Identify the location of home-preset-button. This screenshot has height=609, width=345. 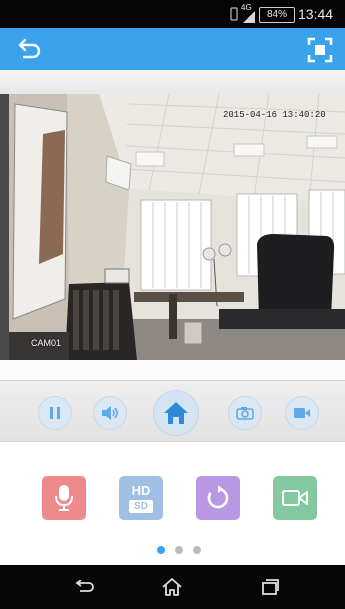
(176, 413).